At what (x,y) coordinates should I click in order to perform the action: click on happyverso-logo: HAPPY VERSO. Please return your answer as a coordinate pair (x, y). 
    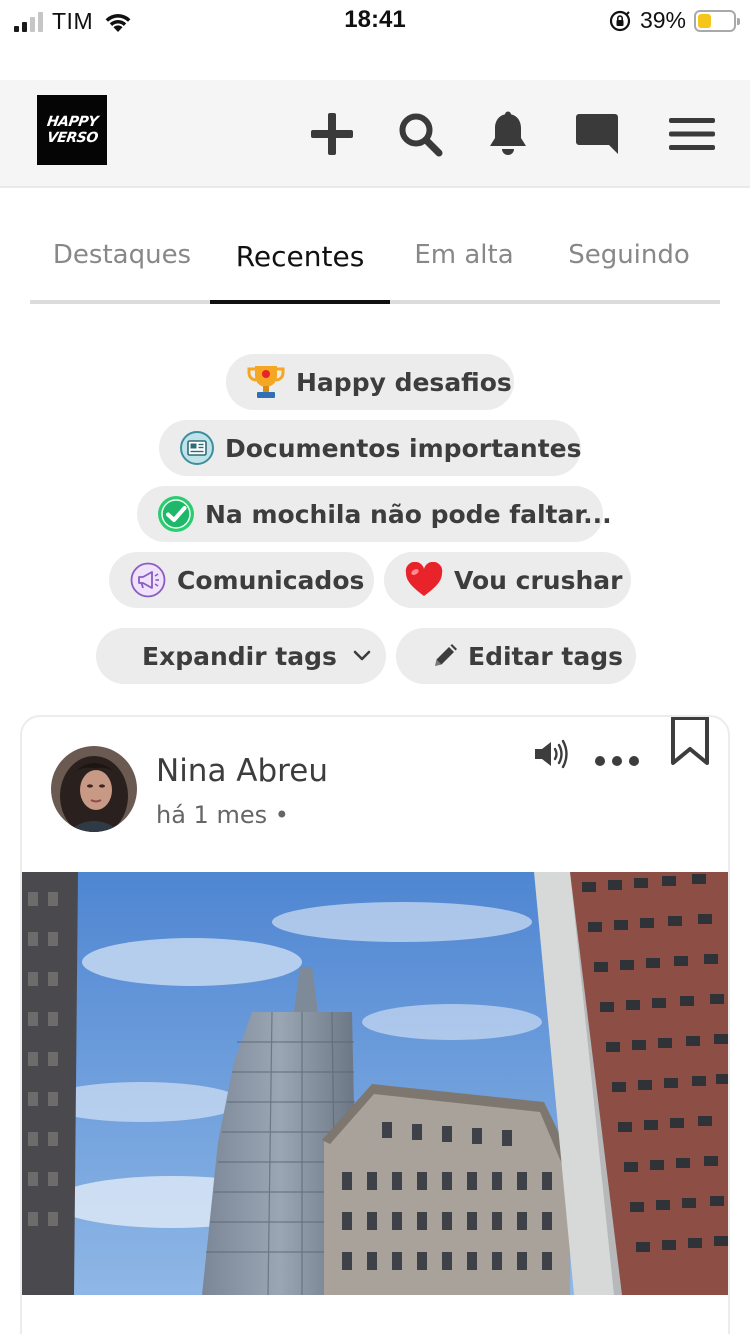
    Looking at the image, I should click on (72, 130).